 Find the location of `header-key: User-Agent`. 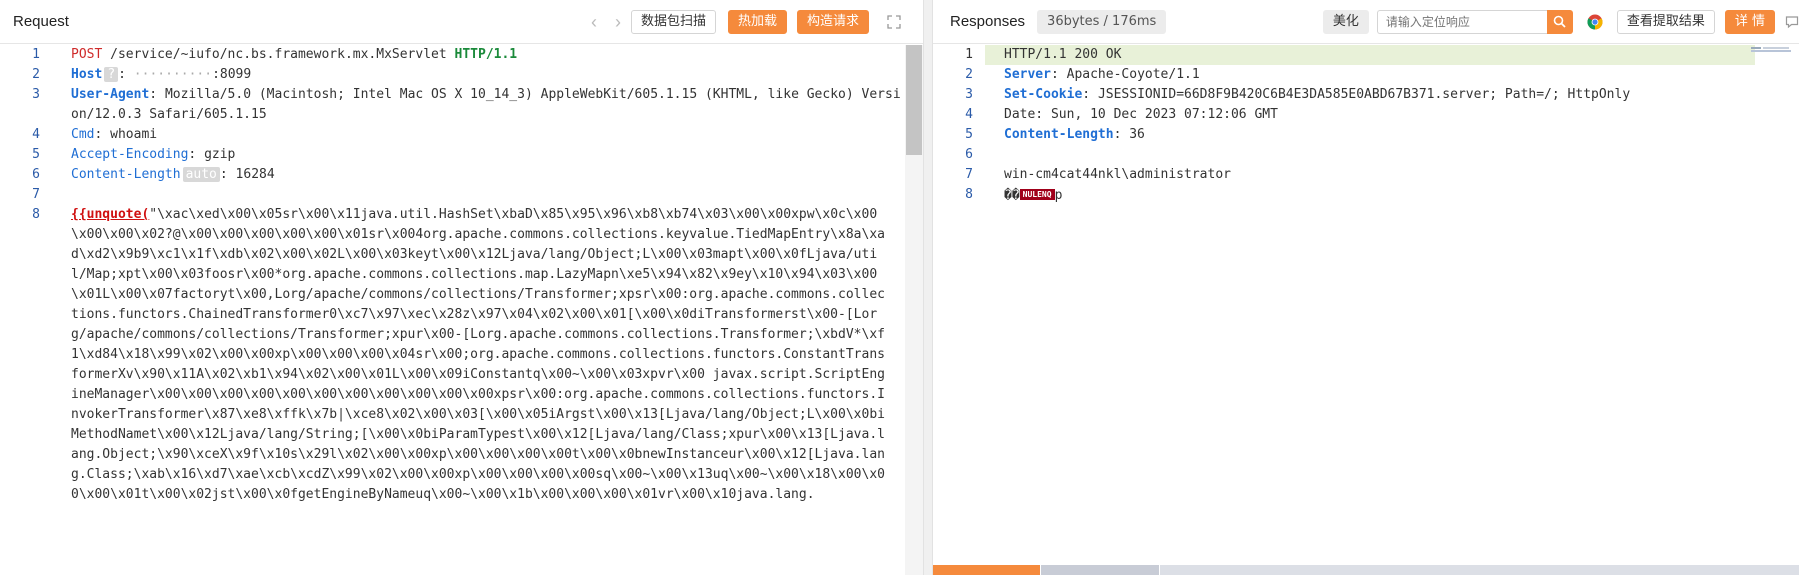

header-key: User-Agent is located at coordinates (110, 94).